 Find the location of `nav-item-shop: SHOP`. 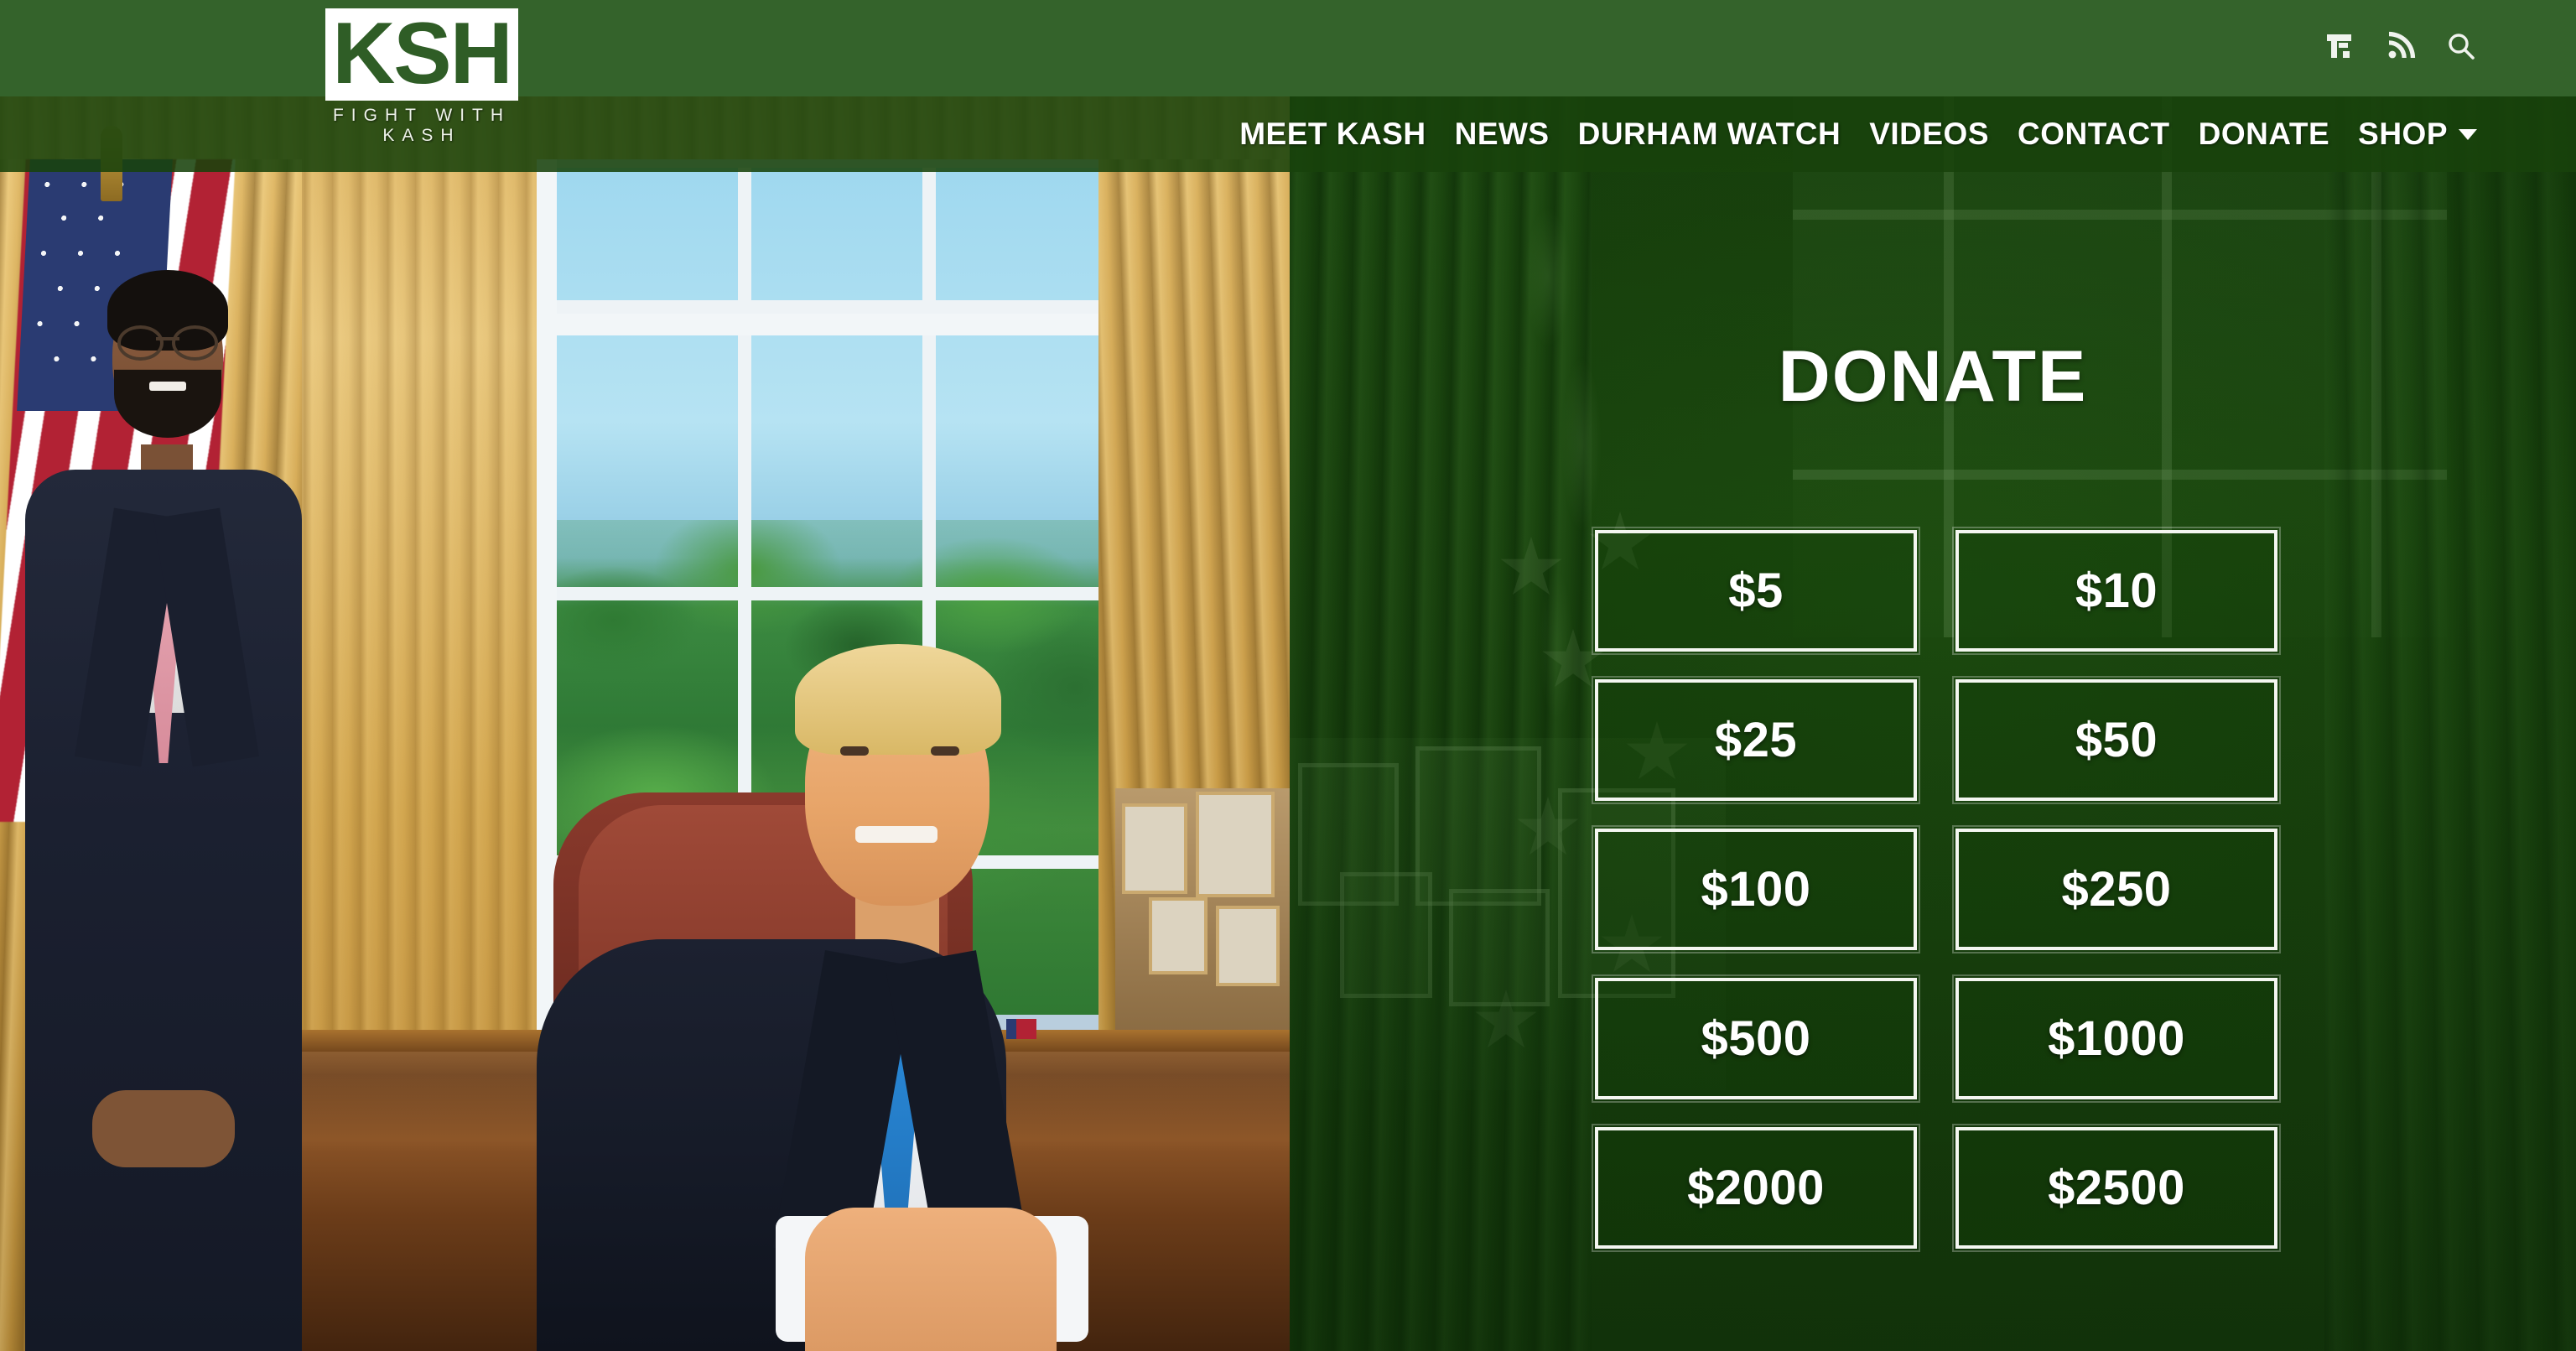

nav-item-shop: SHOP is located at coordinates (2417, 134).